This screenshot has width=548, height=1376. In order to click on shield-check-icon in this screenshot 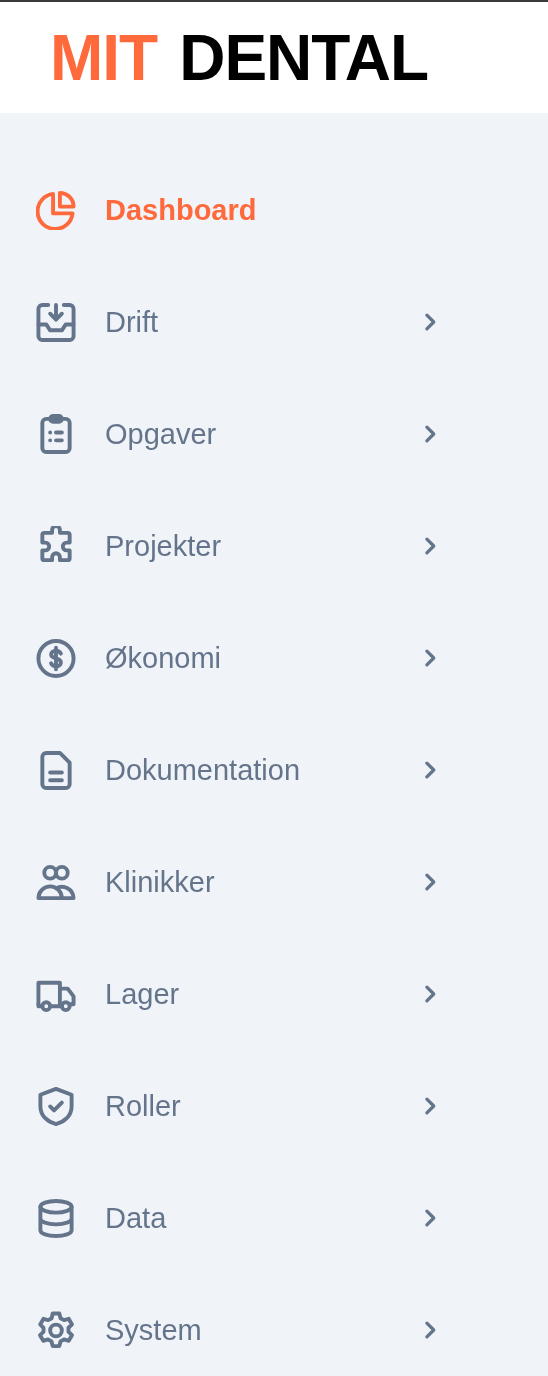, I will do `click(56, 1106)`.